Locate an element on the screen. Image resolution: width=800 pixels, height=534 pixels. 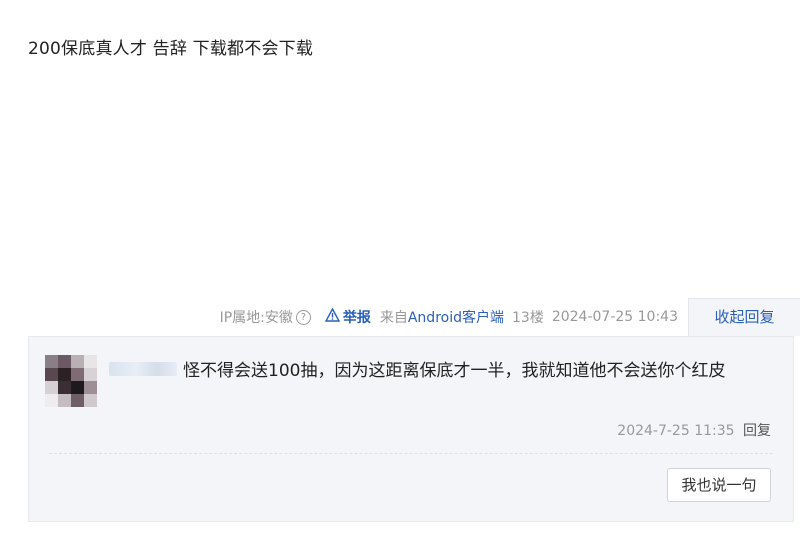
question-circle-icon: ? is located at coordinates (303, 317).